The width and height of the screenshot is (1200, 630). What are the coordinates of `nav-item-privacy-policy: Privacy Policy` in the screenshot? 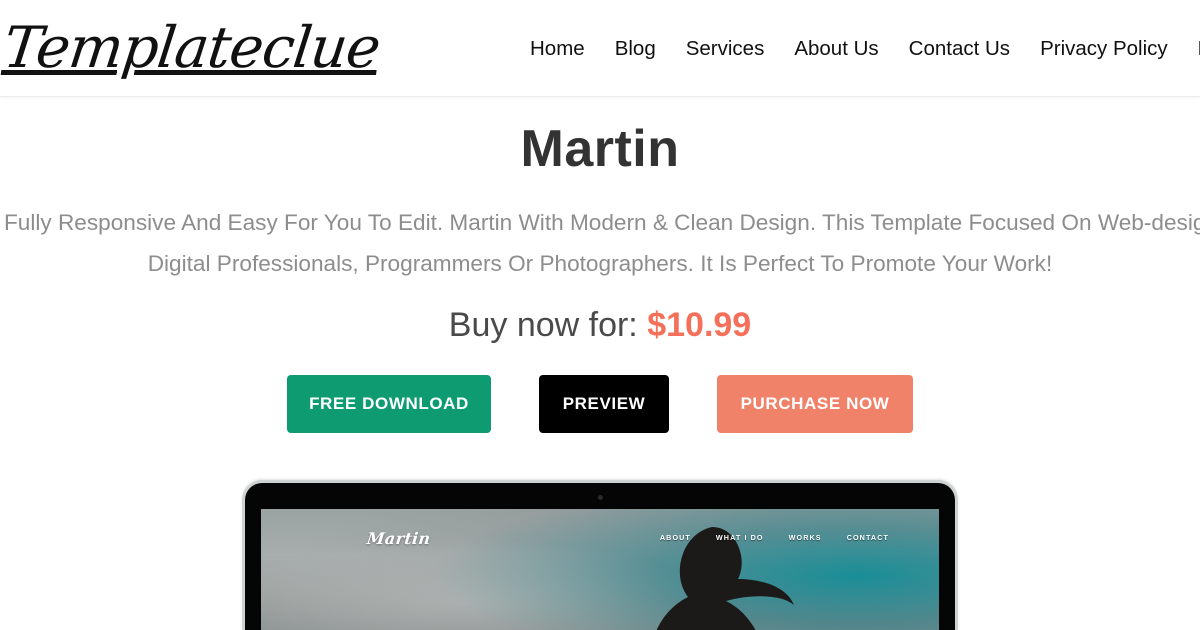 It's located at (1104, 49).